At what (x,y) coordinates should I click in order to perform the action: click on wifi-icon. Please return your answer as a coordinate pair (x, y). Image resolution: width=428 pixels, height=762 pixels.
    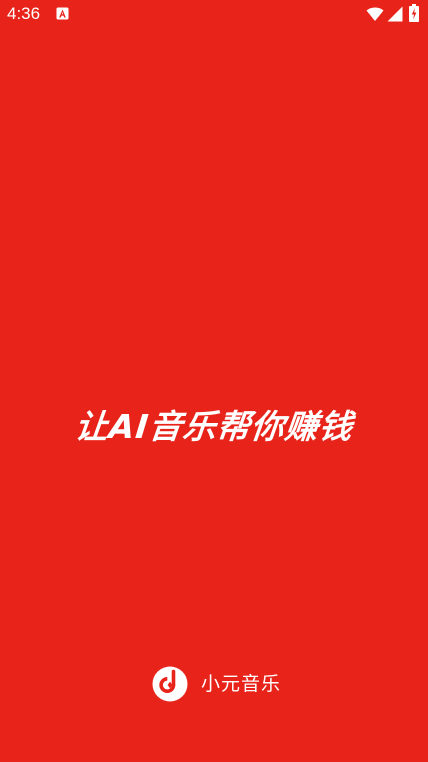
    Looking at the image, I should click on (375, 14).